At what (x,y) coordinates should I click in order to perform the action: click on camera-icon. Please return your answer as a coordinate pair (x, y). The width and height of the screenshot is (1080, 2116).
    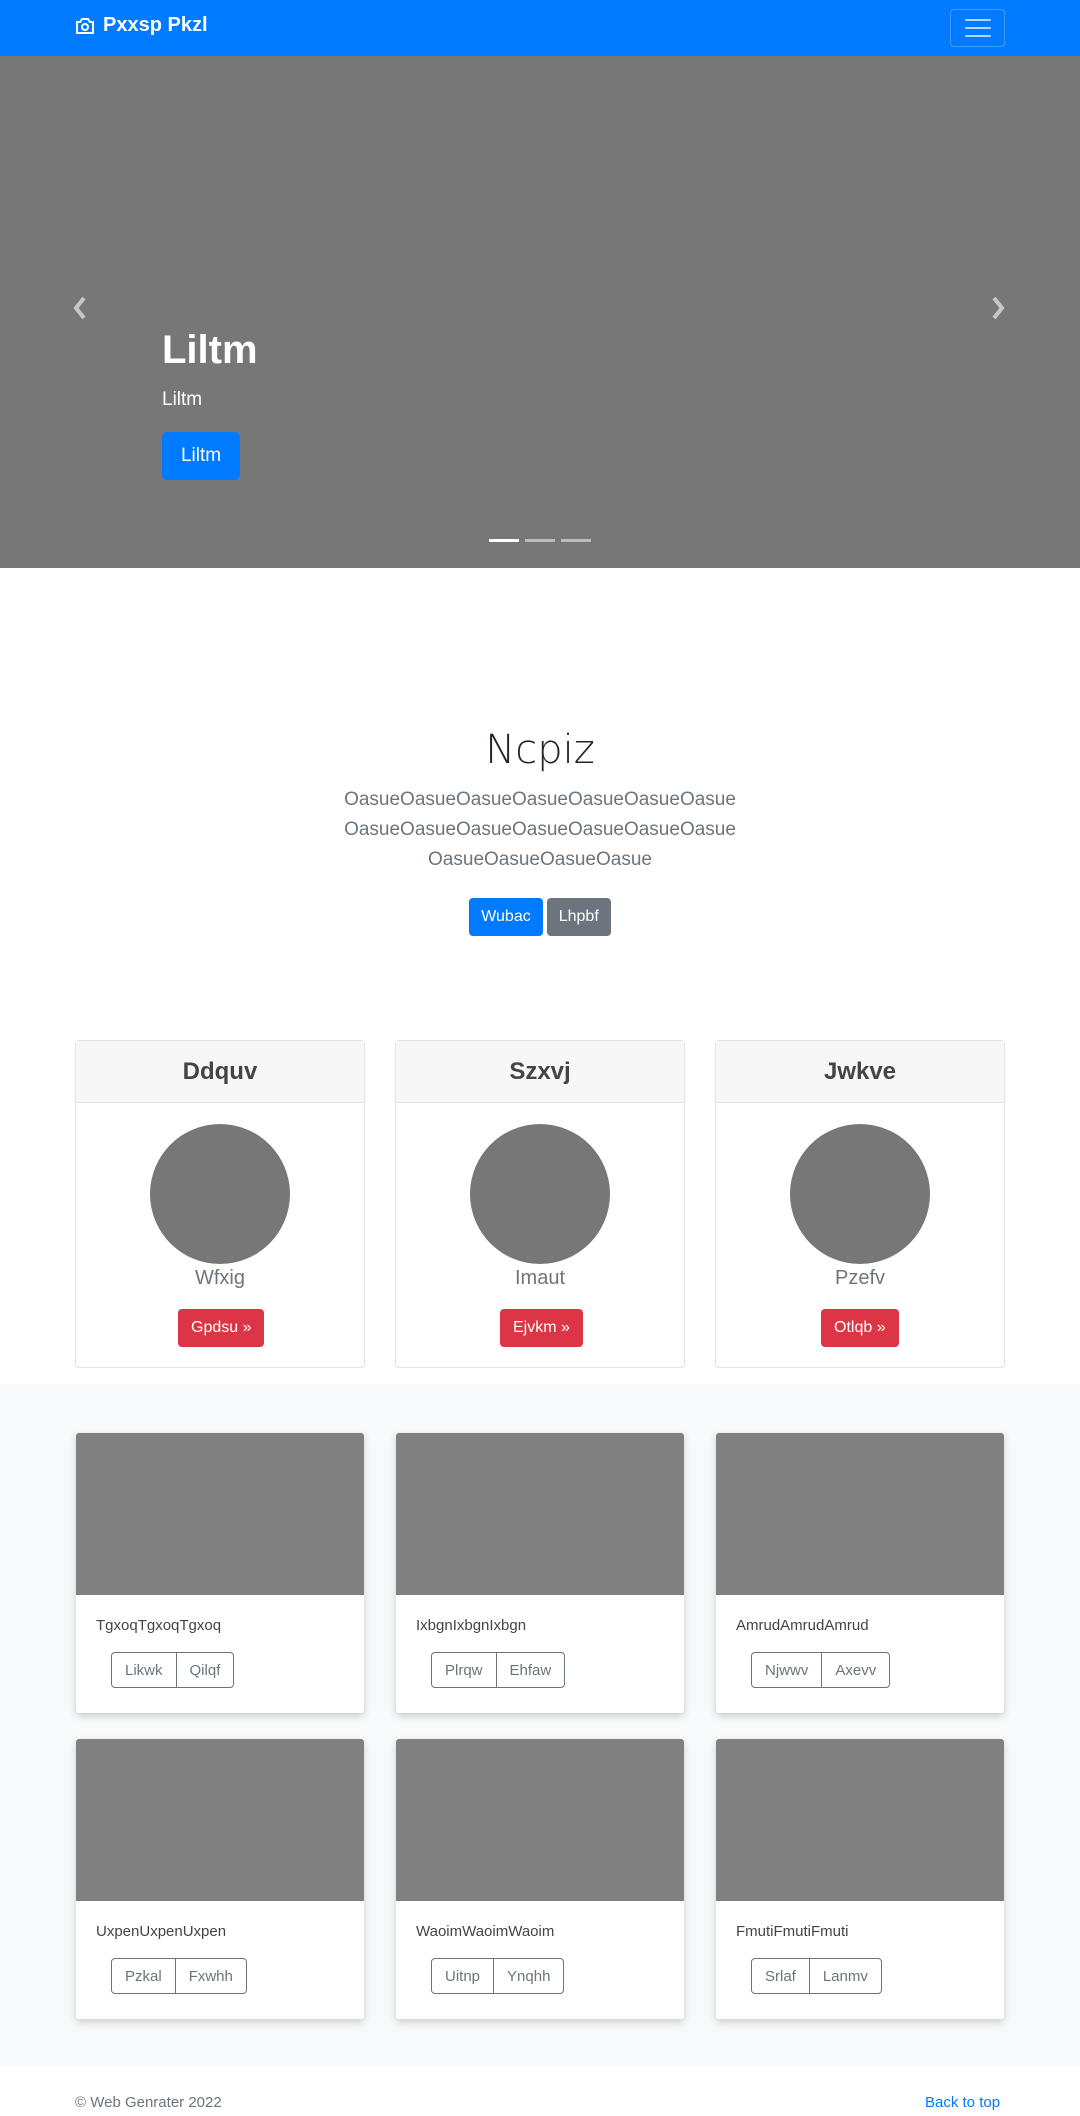
    Looking at the image, I should click on (85, 25).